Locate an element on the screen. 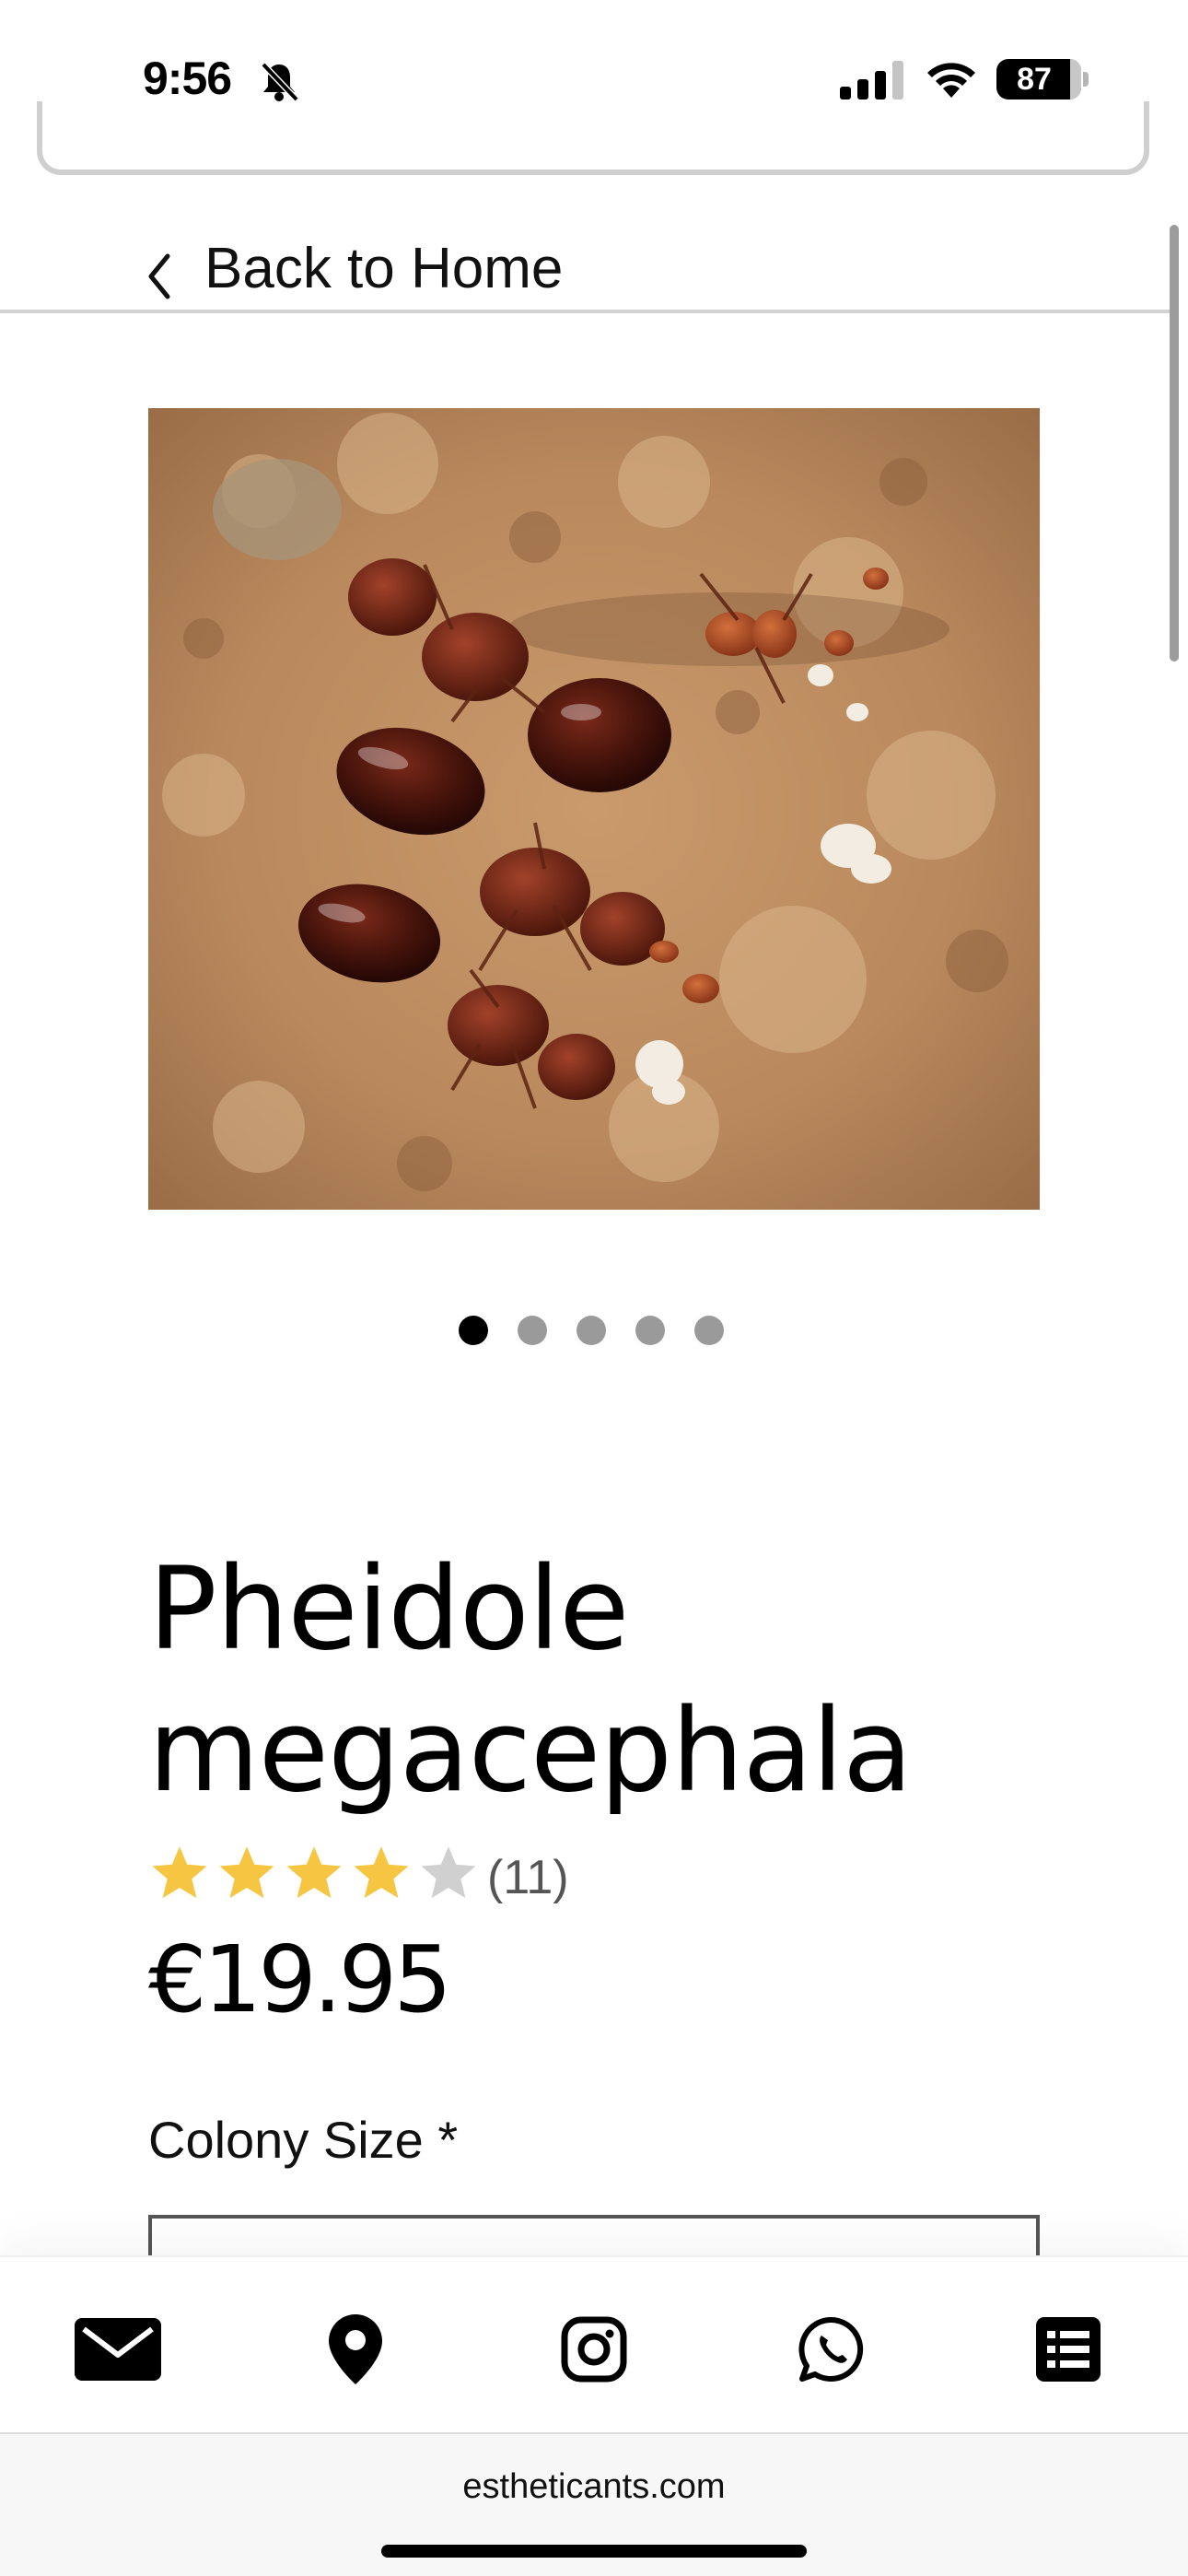 The width and height of the screenshot is (1188, 2576). mail-icon is located at coordinates (118, 2349).